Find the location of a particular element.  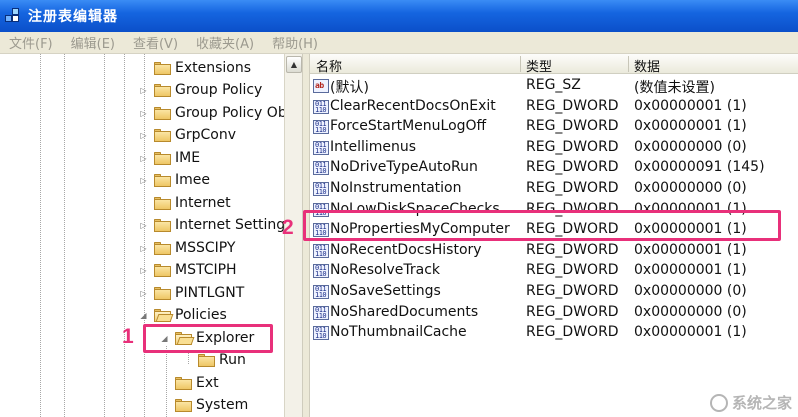

menu-bar: 文件(F) 编辑(E) 查看(V) 收藏夹(A) 帮助(H) is located at coordinates (399, 43).